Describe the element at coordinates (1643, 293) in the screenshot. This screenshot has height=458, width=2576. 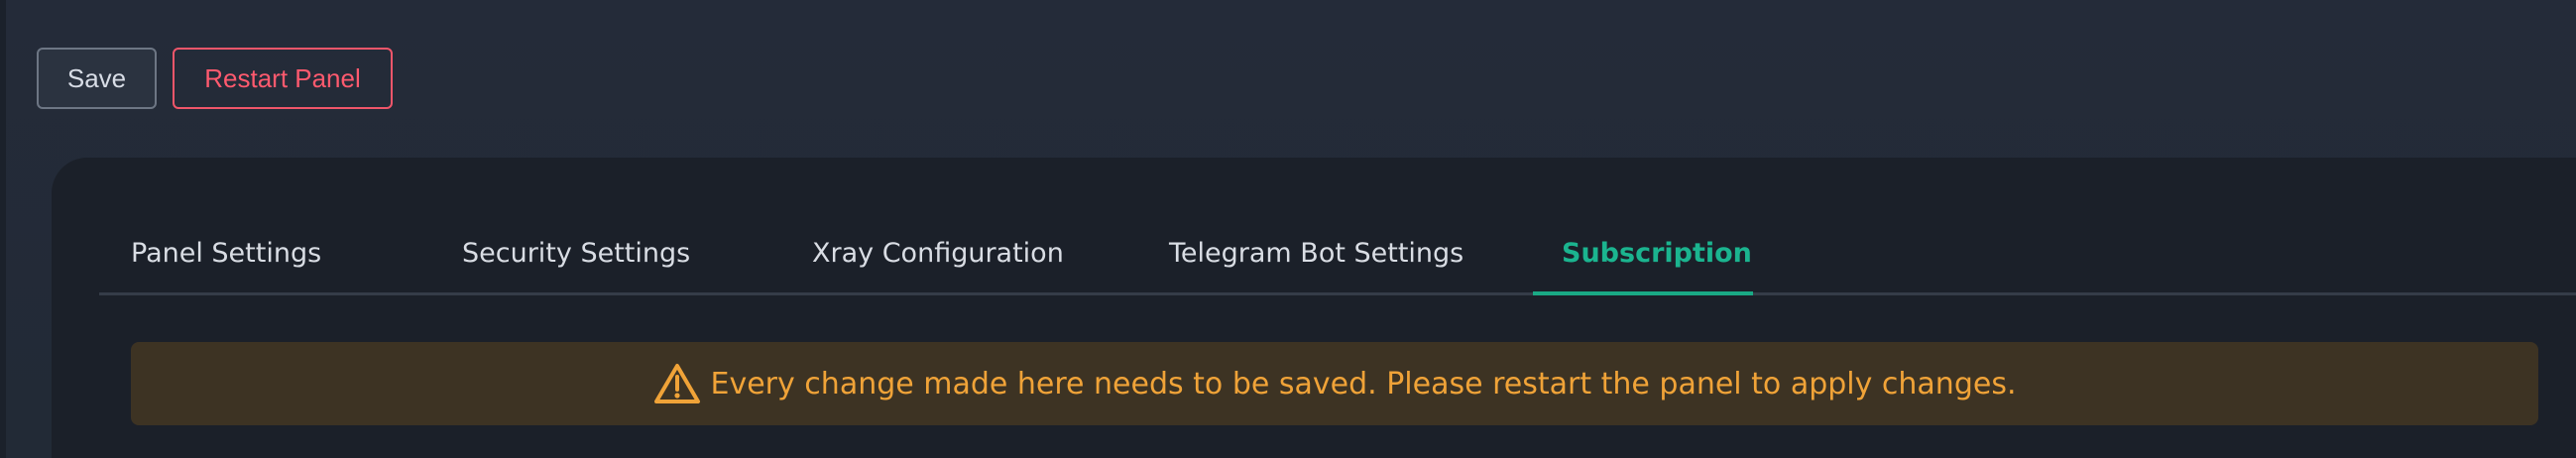
I see `active-tab-indicator` at that location.